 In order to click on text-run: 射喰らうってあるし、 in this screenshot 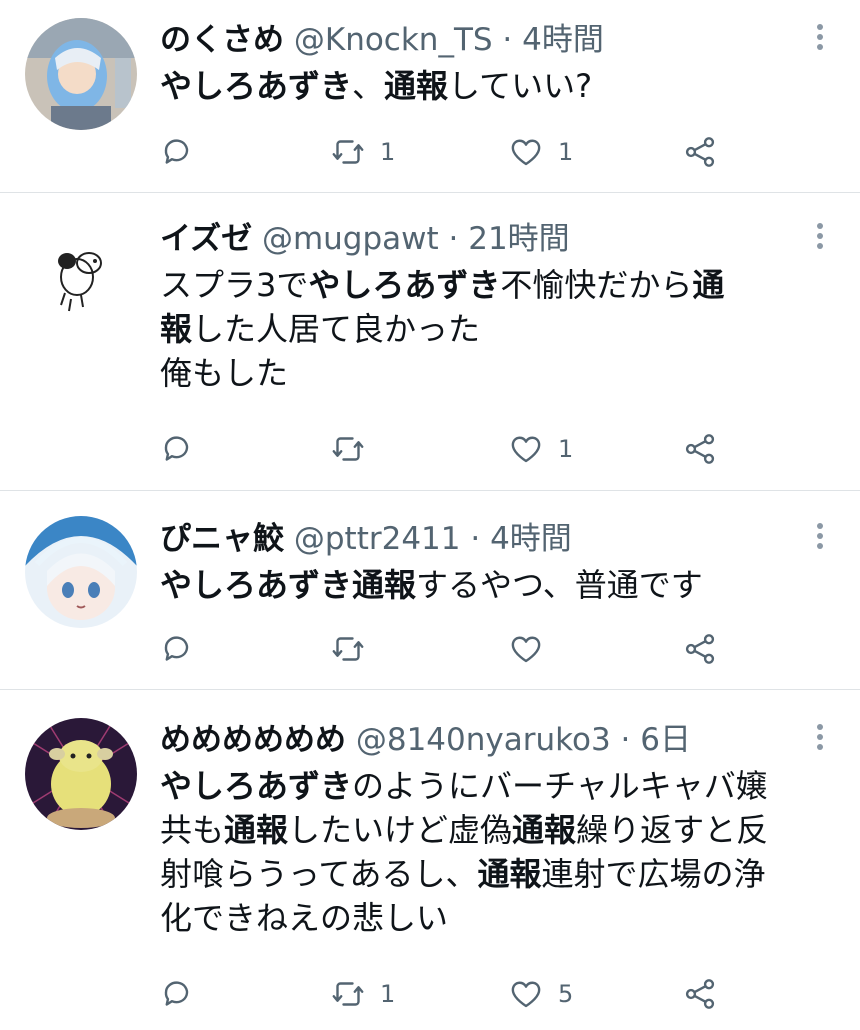, I will do `click(319, 874)`.